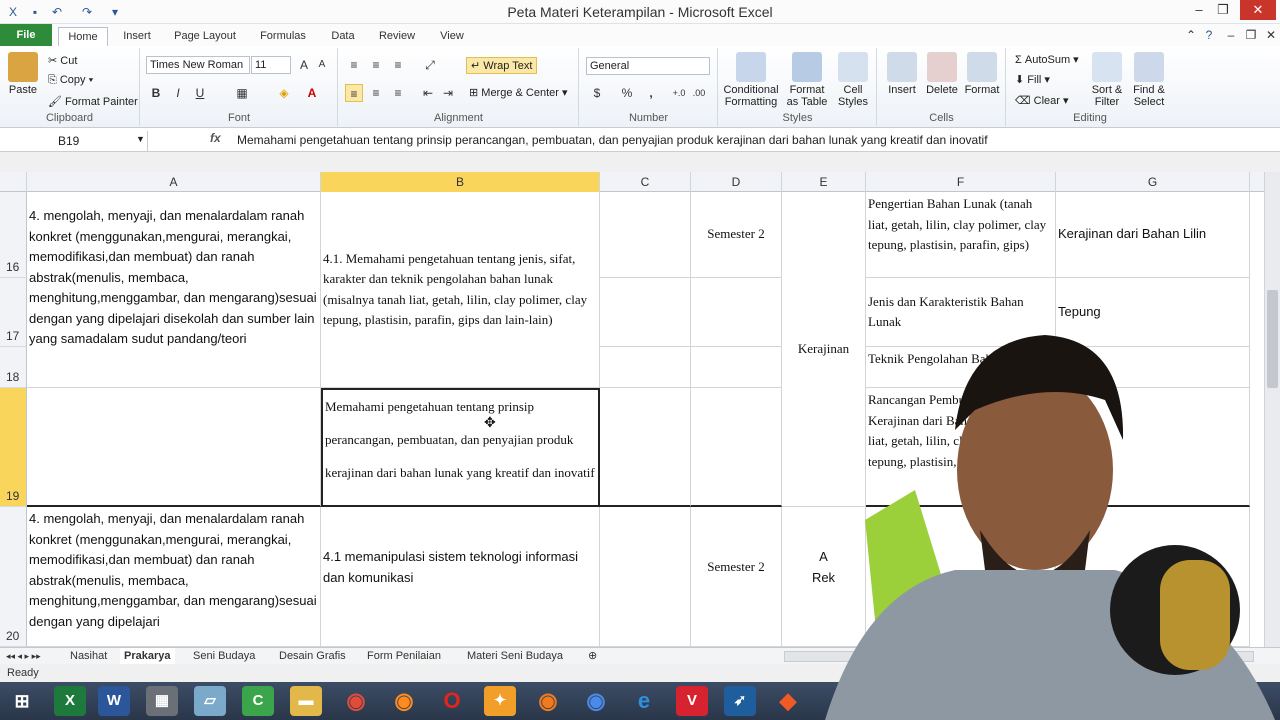 The width and height of the screenshot is (1280, 720). What do you see at coordinates (376, 93) in the screenshot?
I see `align-center-icon: ≡` at bounding box center [376, 93].